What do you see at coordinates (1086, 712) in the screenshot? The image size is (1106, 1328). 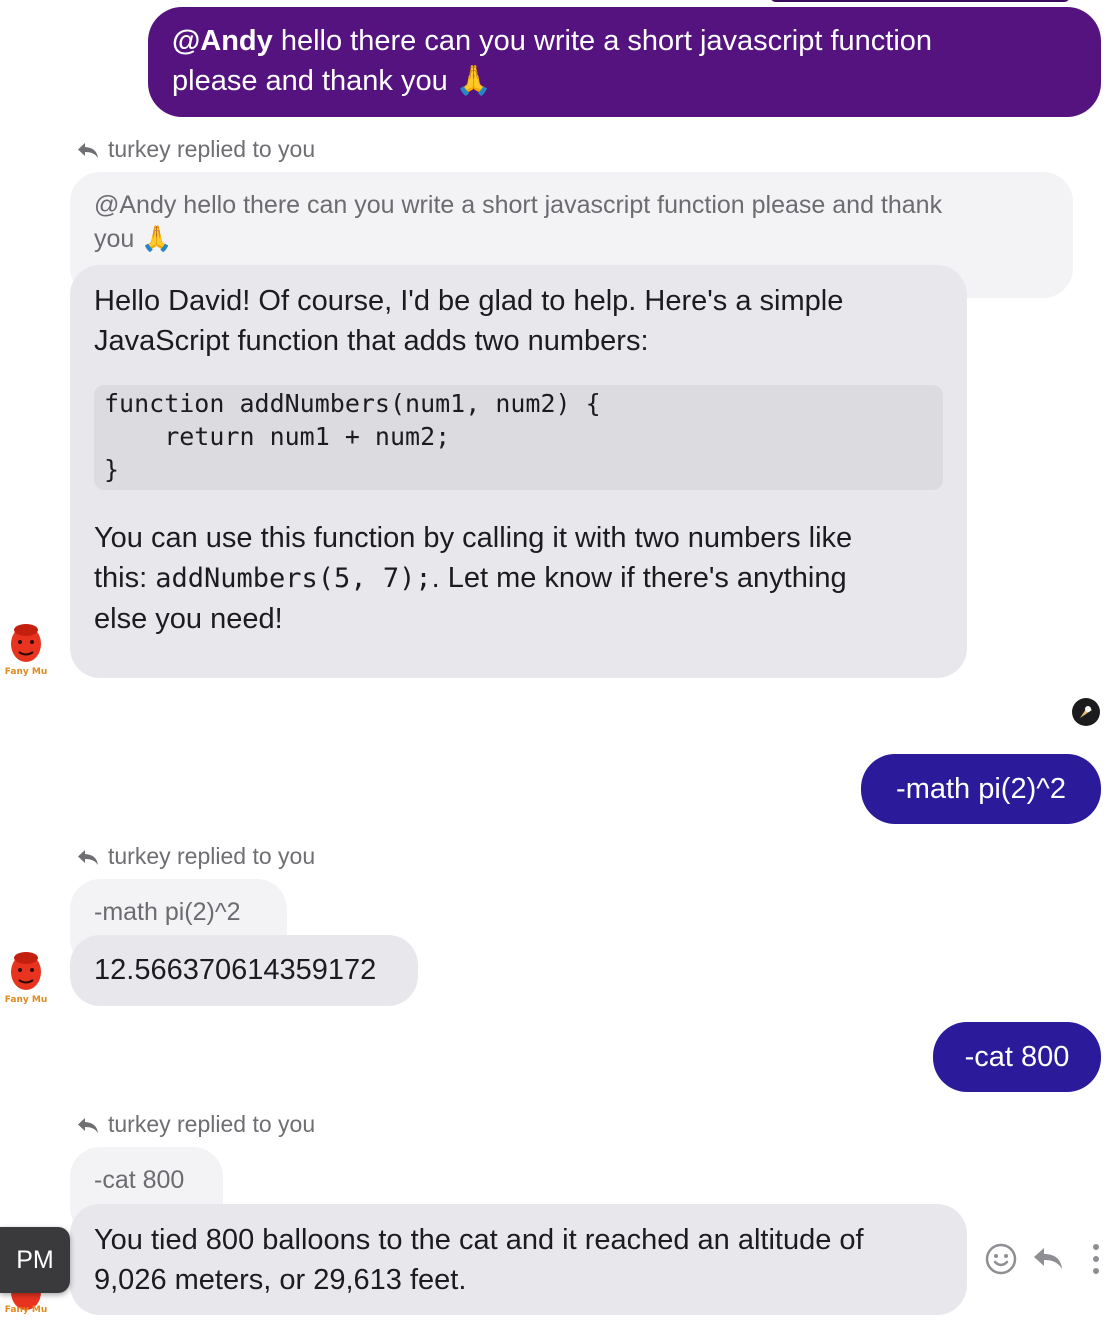 I see `read-receipt-avatar` at bounding box center [1086, 712].